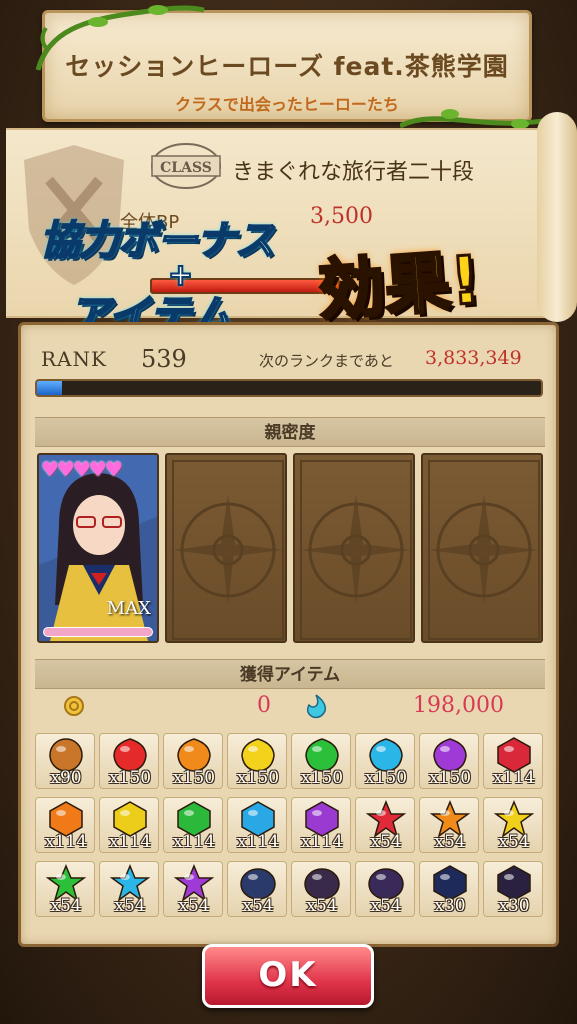  I want to click on affinity-header: 親密度, so click(290, 432).